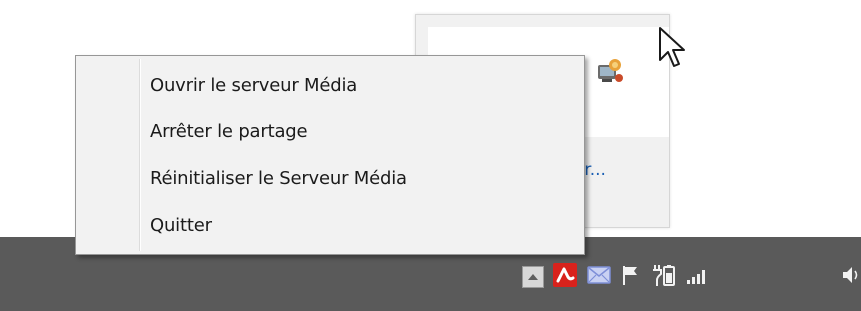  Describe the element at coordinates (850, 275) in the screenshot. I see `volume-icon` at that location.